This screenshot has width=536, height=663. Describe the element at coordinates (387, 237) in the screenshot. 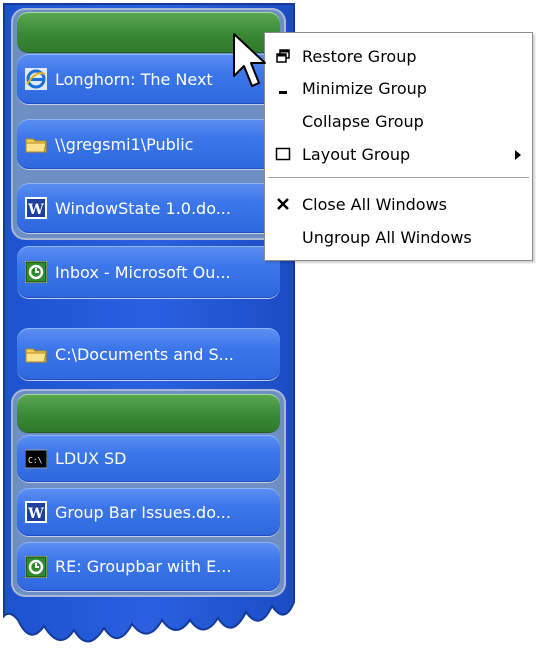

I see `menu-item-label: Ungroup All Windows` at that location.